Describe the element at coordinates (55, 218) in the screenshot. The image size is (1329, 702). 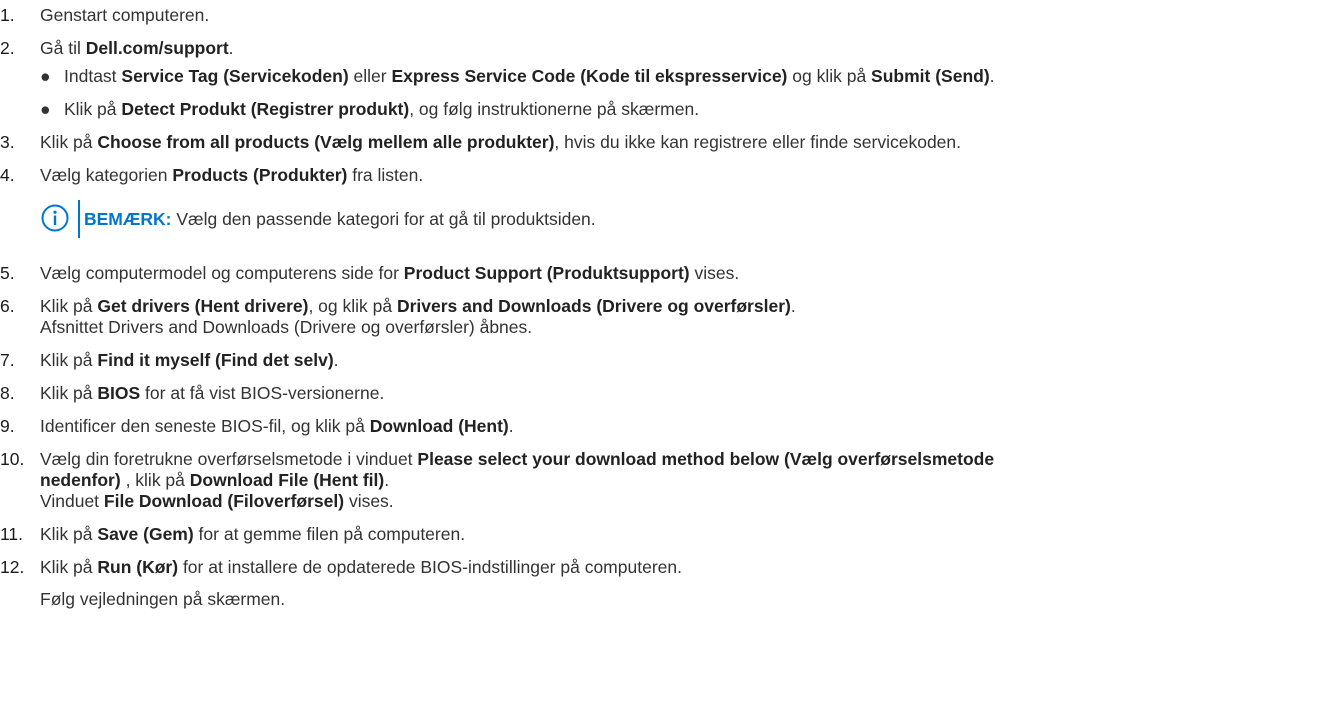
I see `info-circle-icon` at that location.